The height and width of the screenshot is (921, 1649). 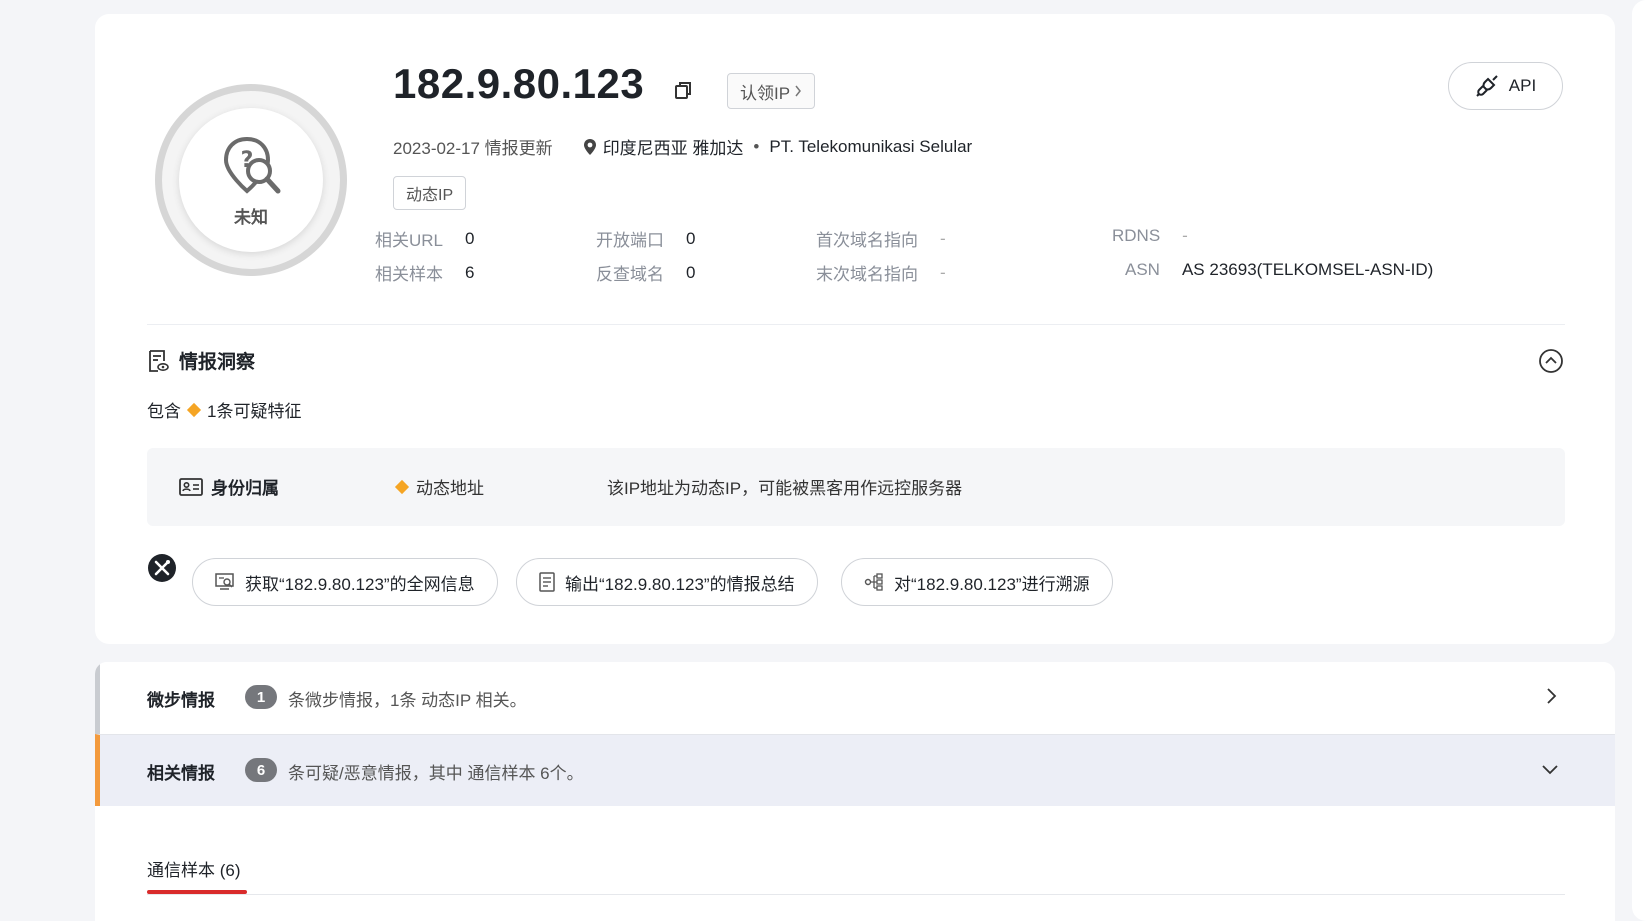 What do you see at coordinates (856, 894) in the screenshot?
I see `tab-baseline` at bounding box center [856, 894].